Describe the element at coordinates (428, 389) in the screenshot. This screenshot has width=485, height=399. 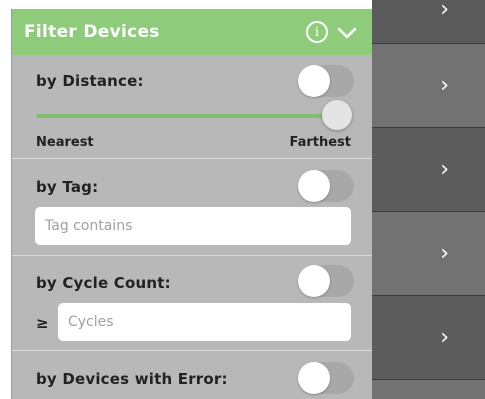
I see `list-item` at that location.